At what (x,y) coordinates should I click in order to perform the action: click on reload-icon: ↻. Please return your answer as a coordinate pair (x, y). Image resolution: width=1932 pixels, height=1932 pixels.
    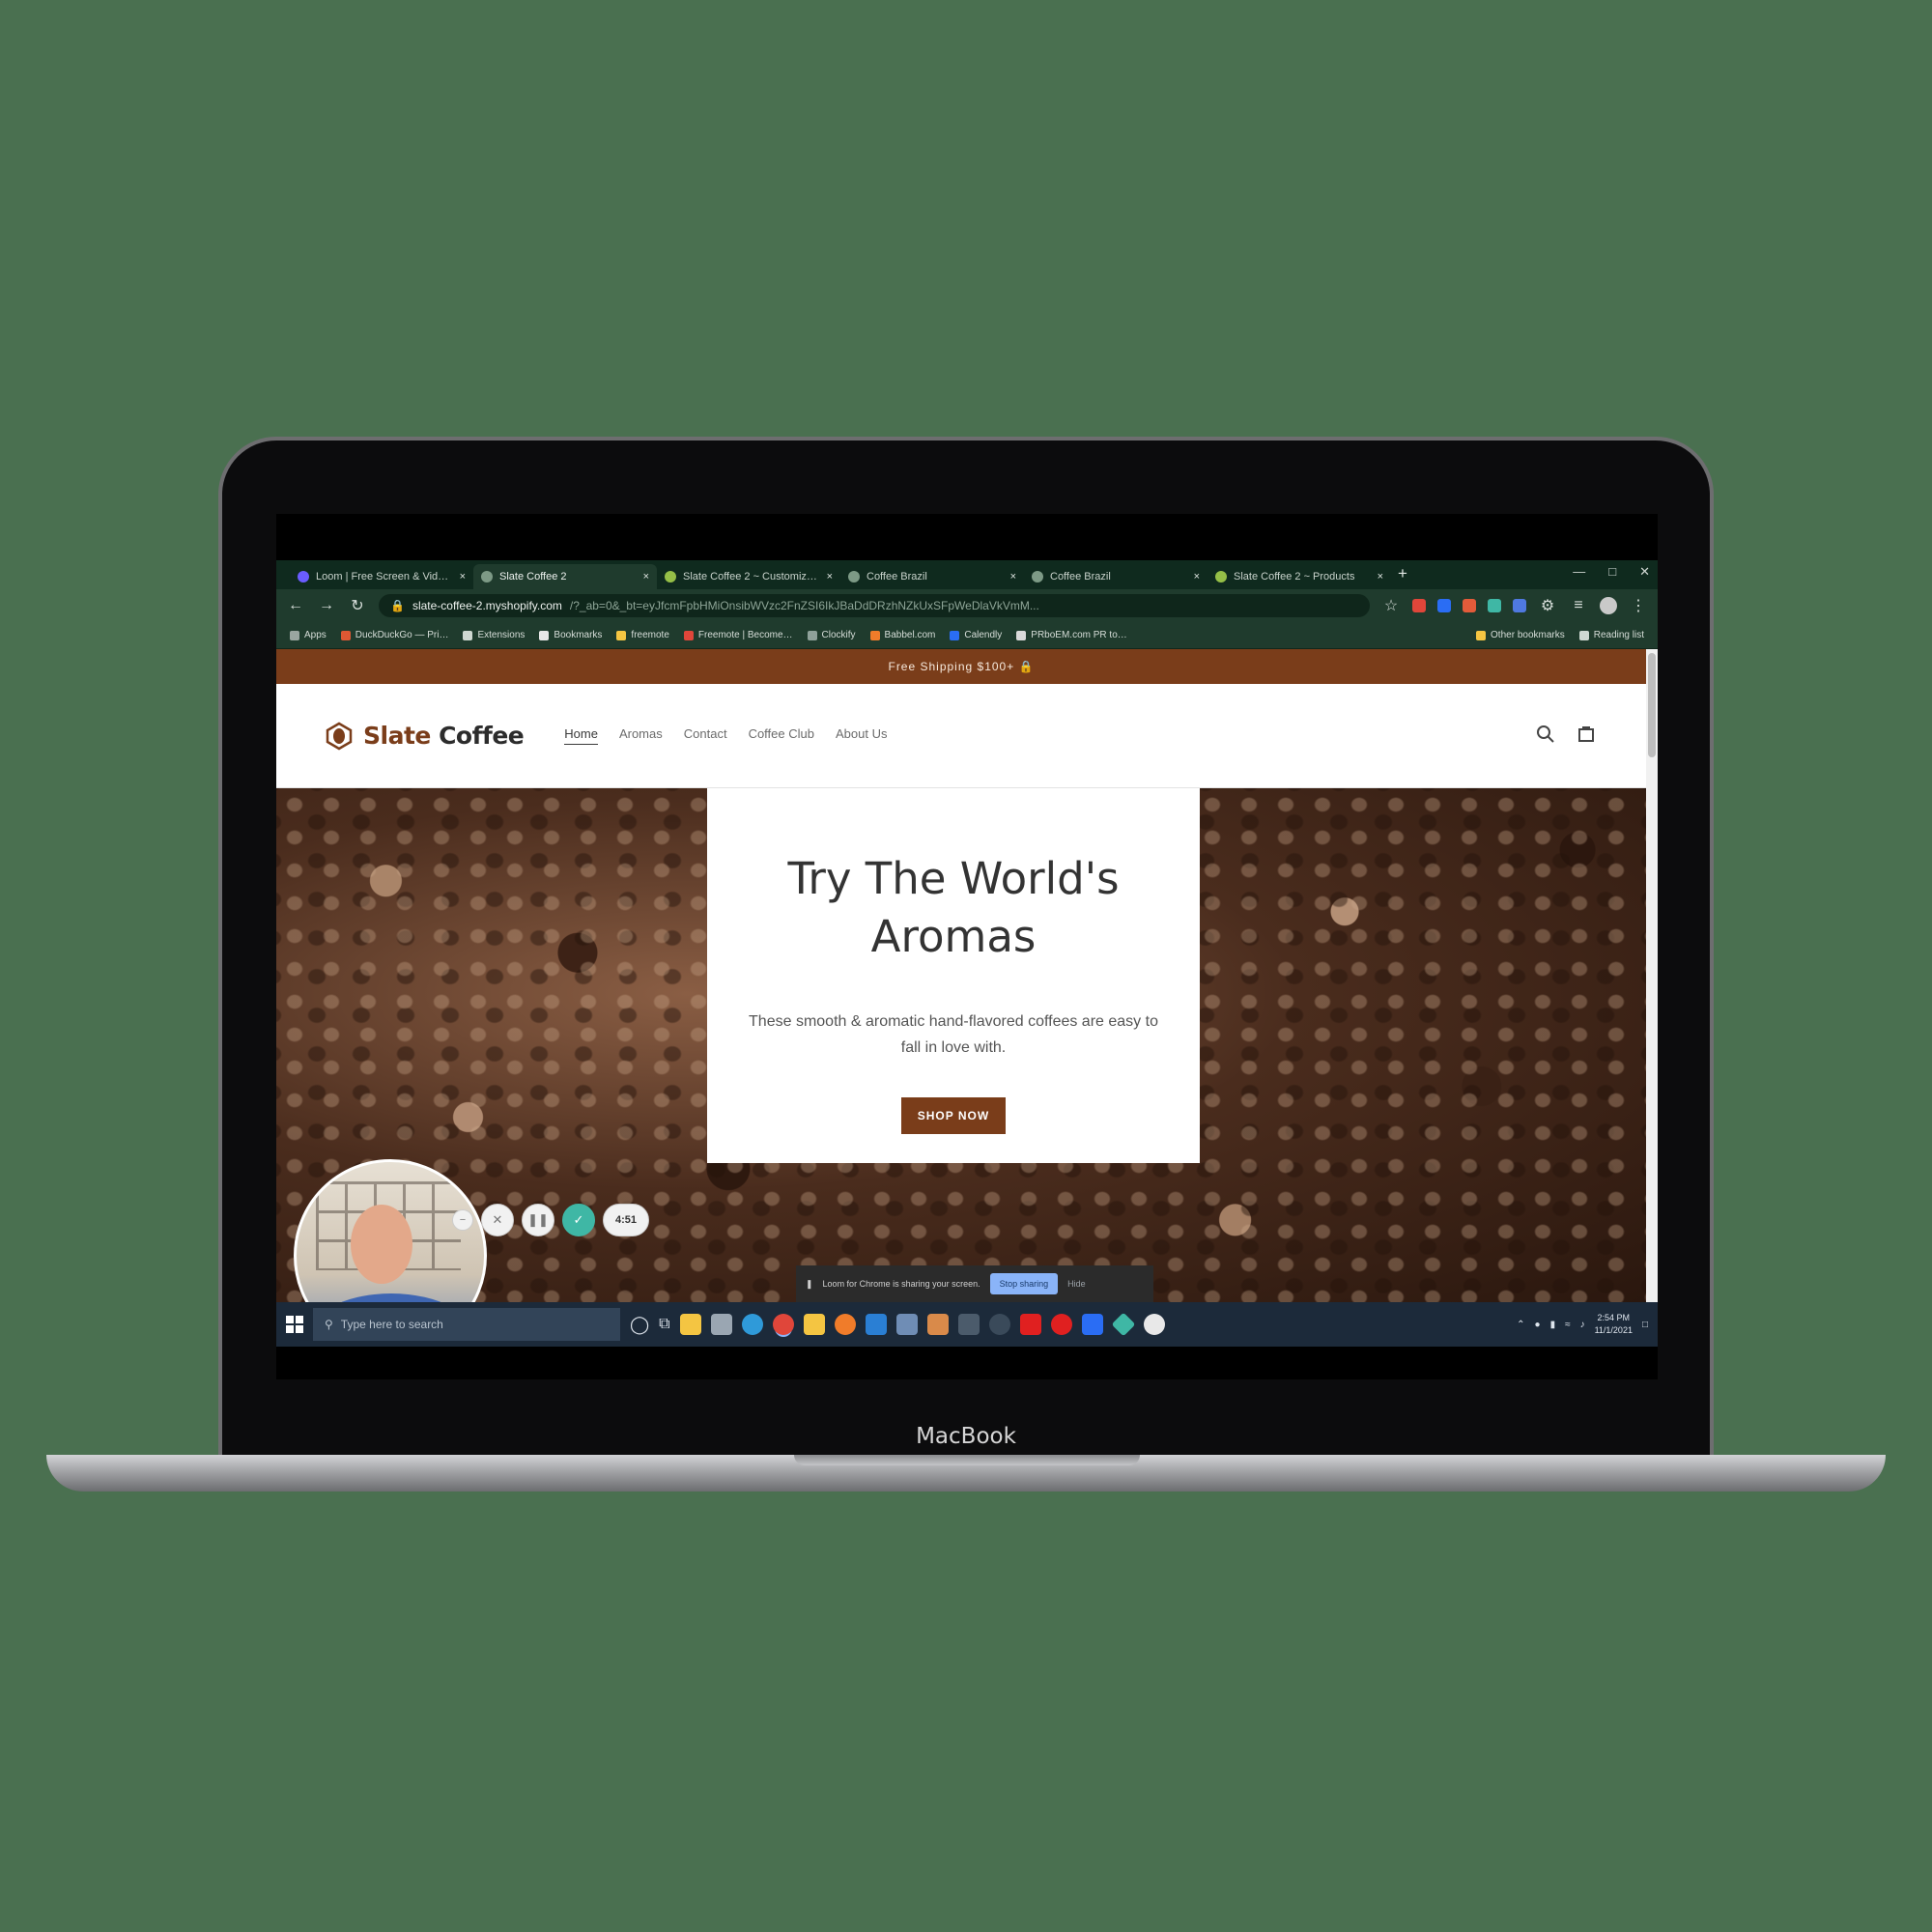
    Looking at the image, I should click on (357, 605).